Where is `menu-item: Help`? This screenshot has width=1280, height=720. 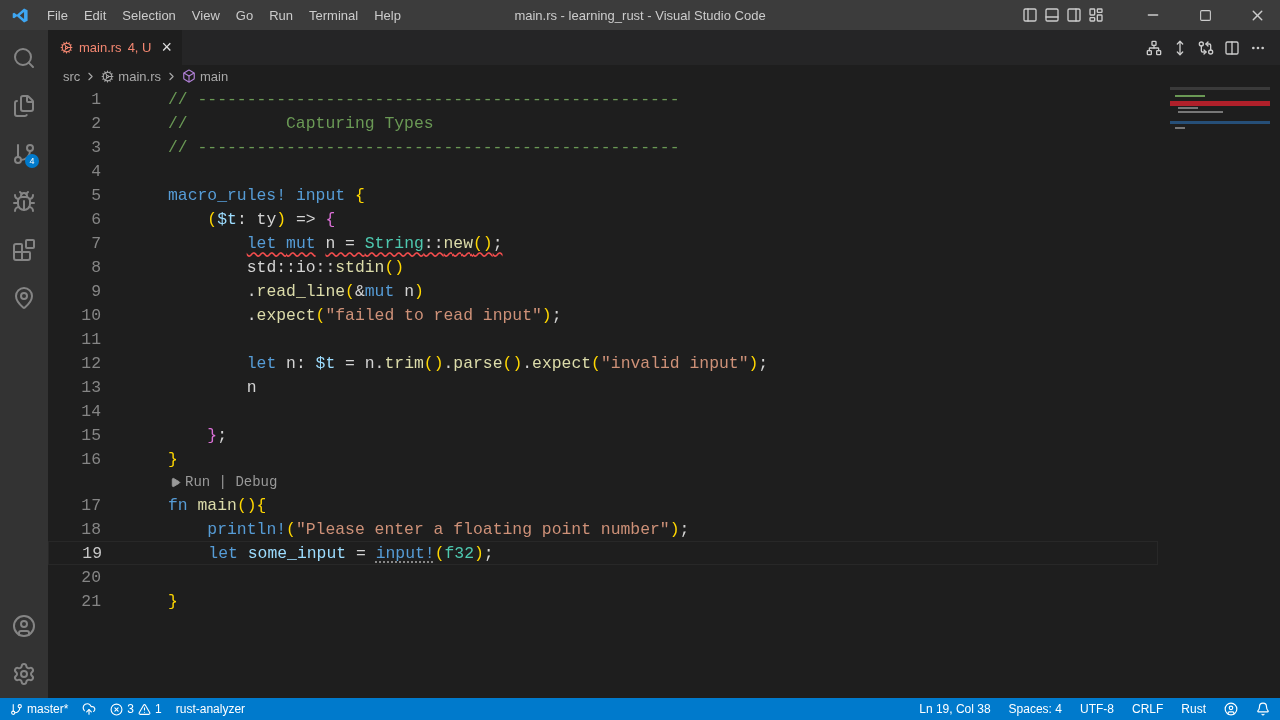 menu-item: Help is located at coordinates (387, 15).